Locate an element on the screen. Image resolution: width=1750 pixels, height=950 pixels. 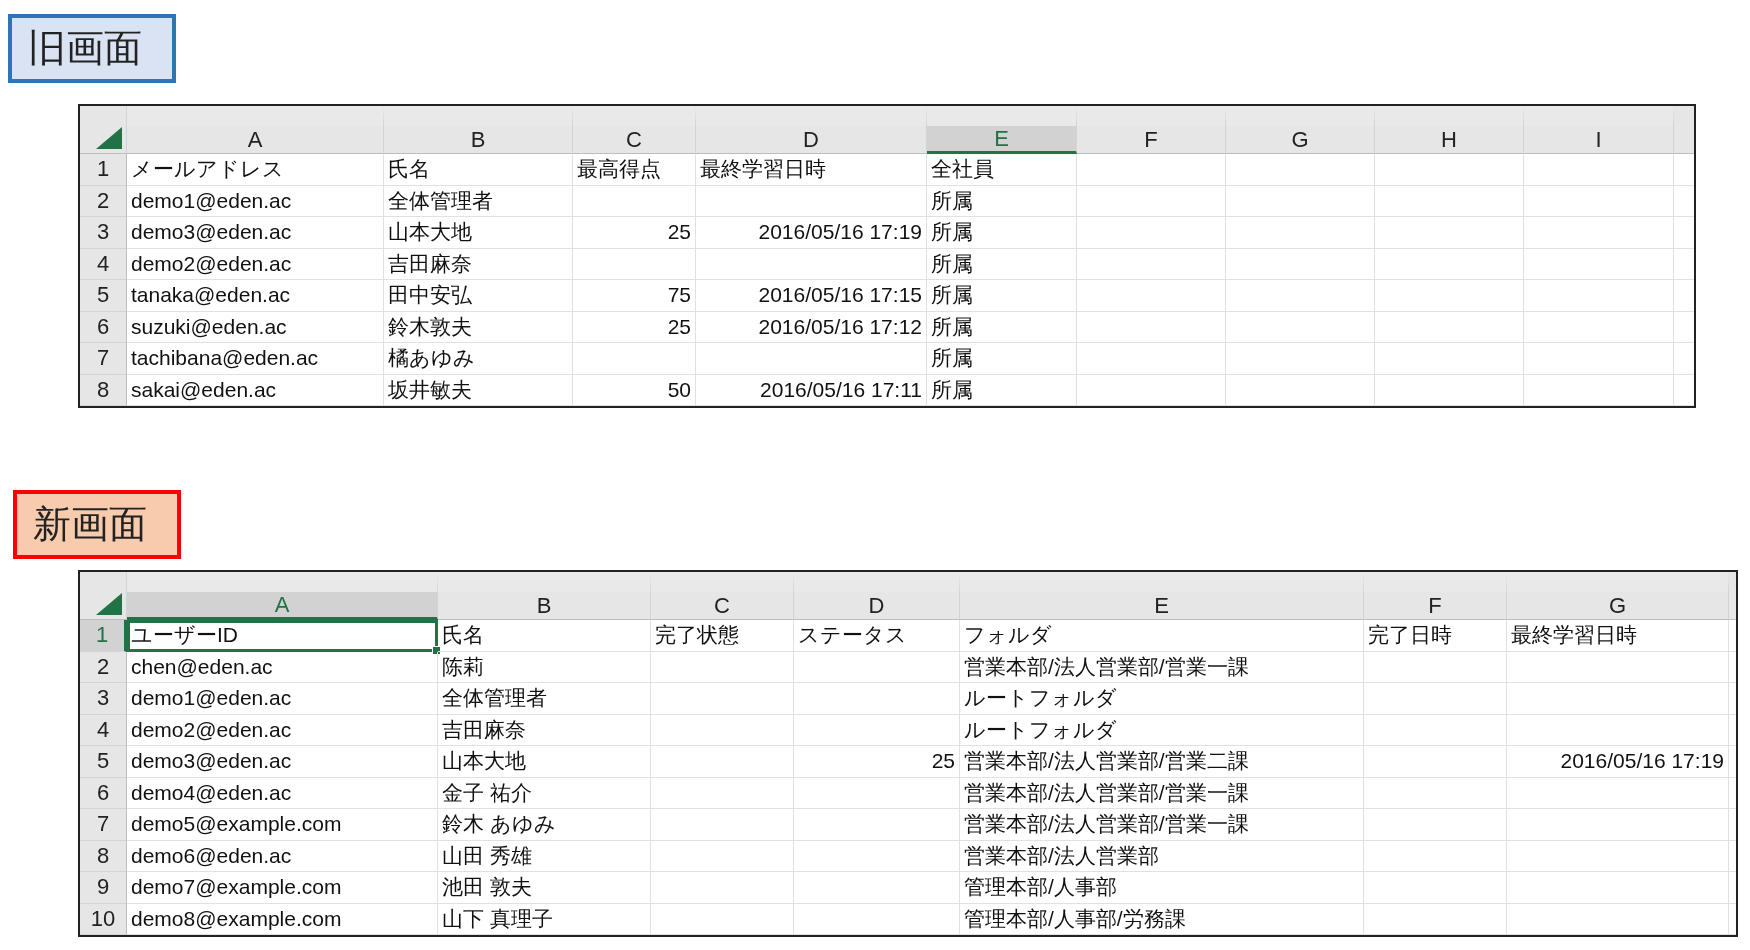
table-cell: suzuki@eden.ac is located at coordinates (255, 327).